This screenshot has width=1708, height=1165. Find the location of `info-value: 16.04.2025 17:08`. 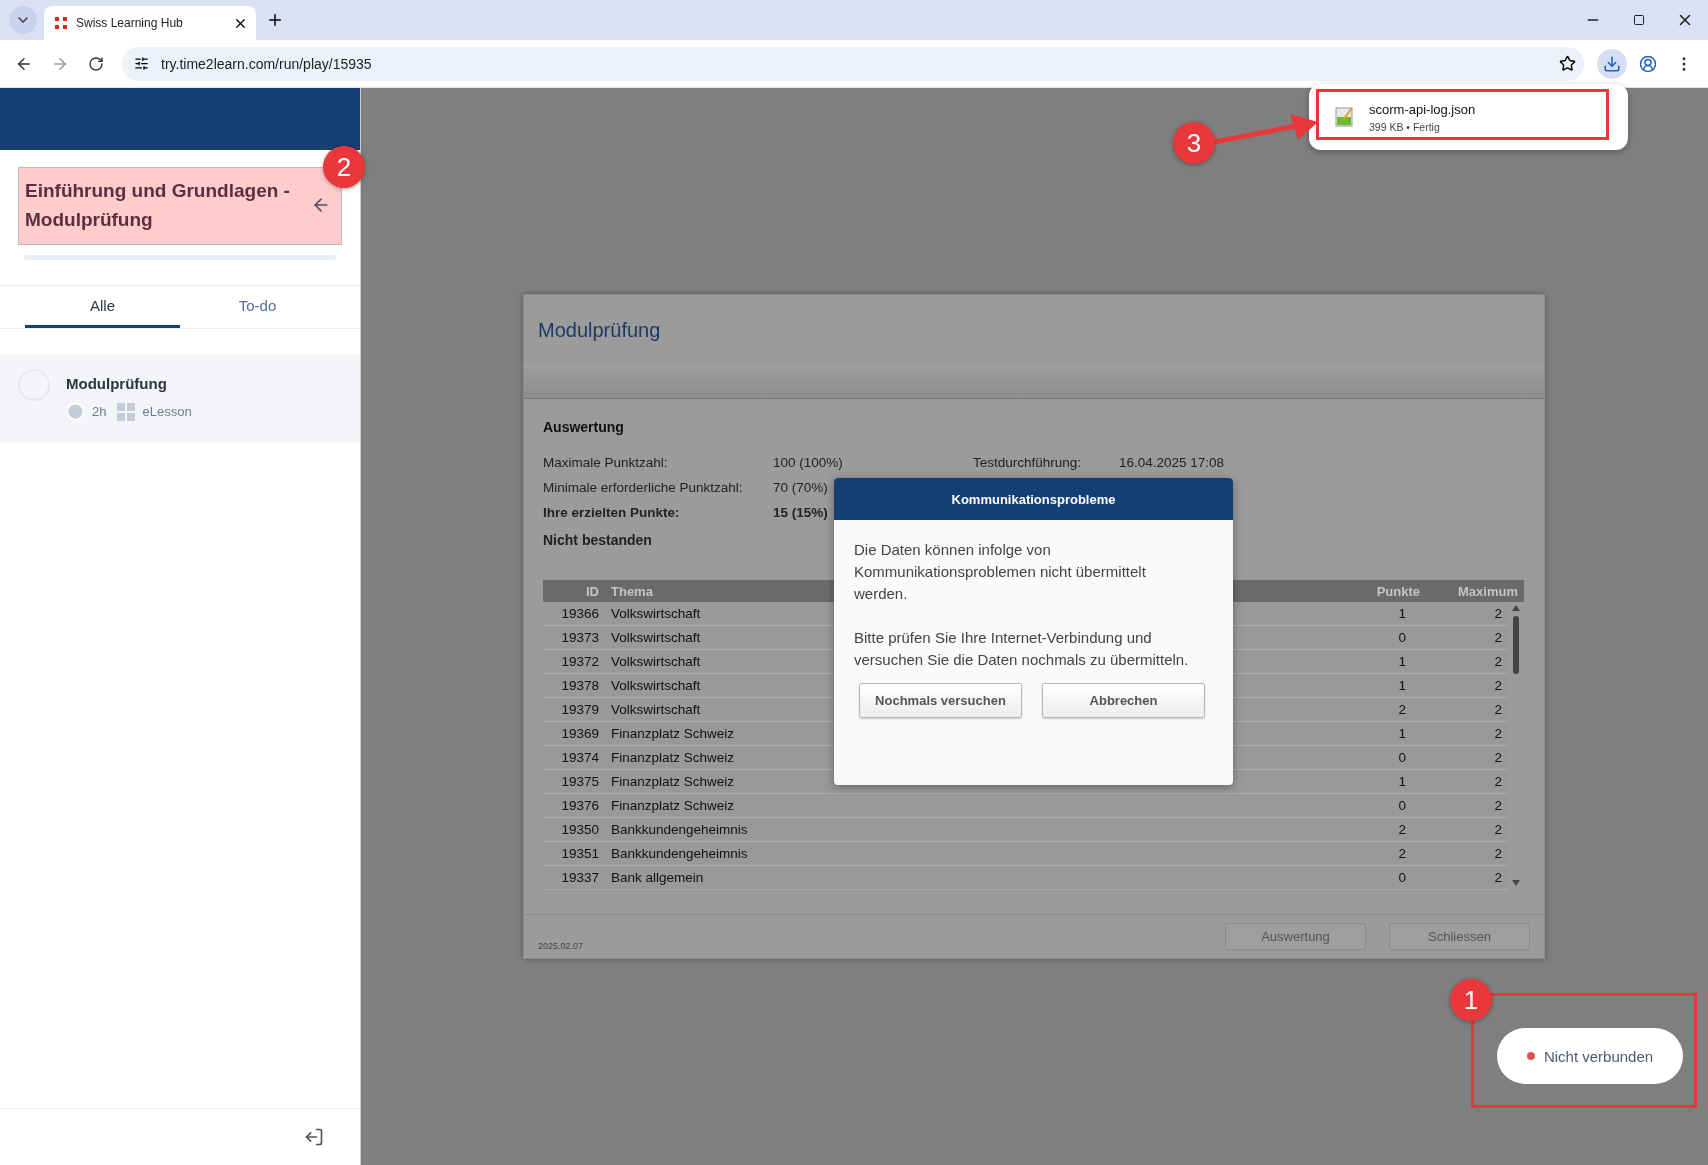

info-value: 16.04.2025 17:08 is located at coordinates (1172, 462).